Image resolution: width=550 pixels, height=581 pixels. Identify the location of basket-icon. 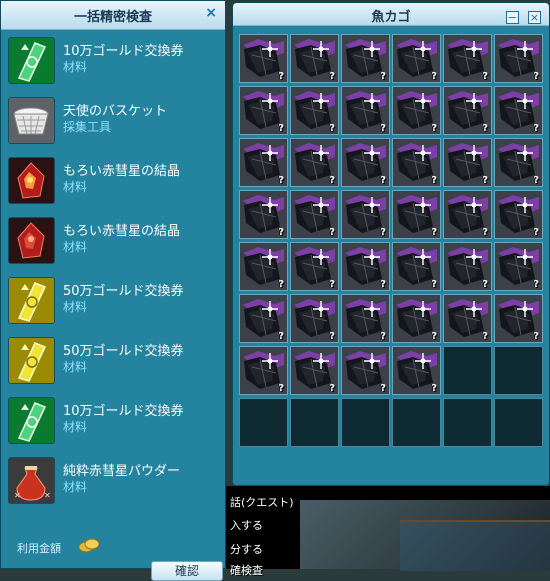
(31, 120).